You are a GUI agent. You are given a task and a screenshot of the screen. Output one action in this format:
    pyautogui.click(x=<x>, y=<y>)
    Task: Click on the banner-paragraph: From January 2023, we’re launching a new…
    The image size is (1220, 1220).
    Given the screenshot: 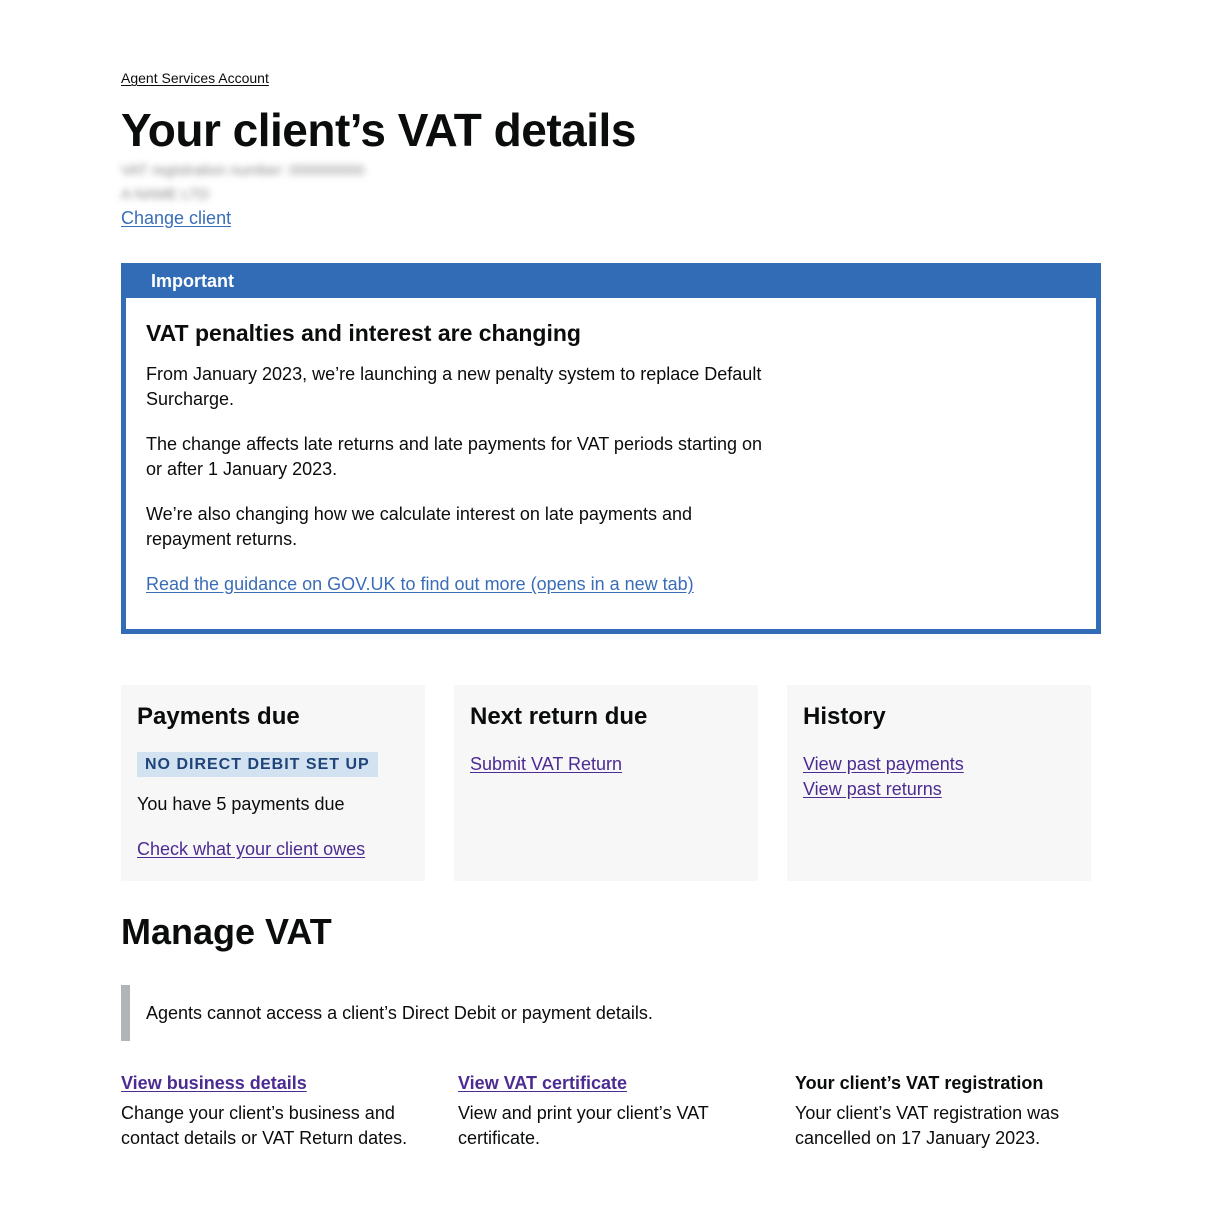 What is the action you would take?
    pyautogui.click(x=454, y=386)
    